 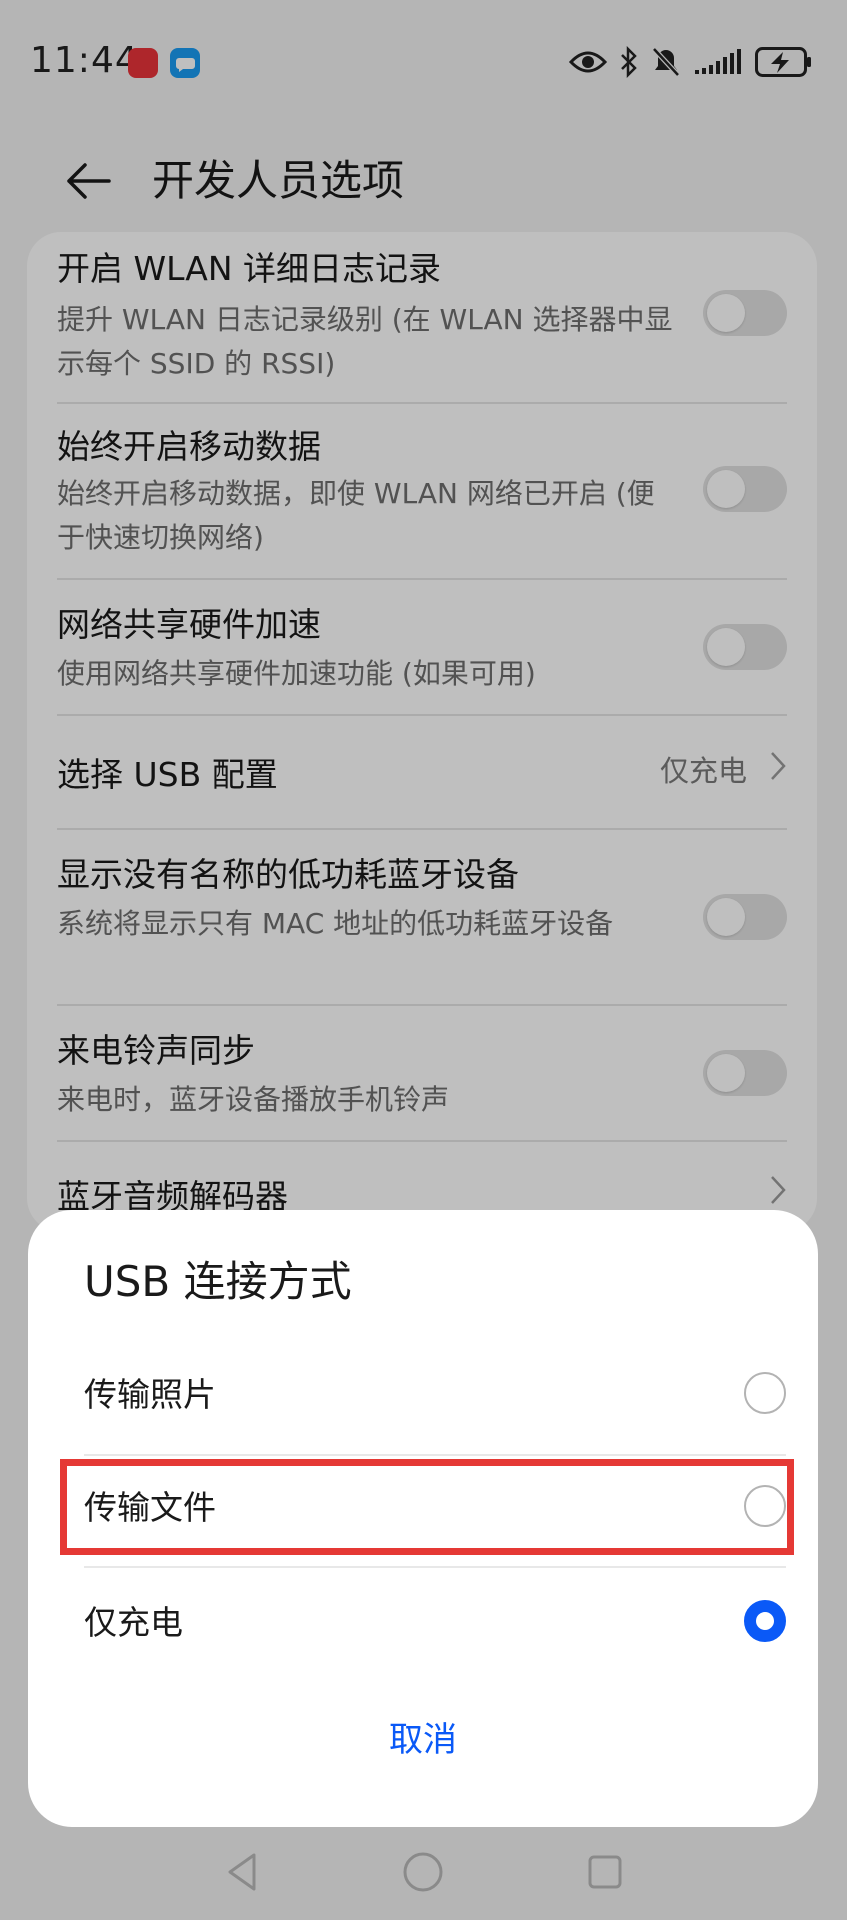 I want to click on radio-button, so click(x=765, y=1393).